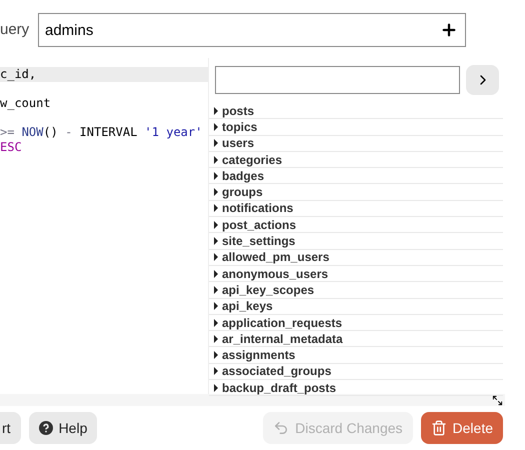 This screenshot has height=450, width=525. I want to click on trash-icon, so click(438, 428).